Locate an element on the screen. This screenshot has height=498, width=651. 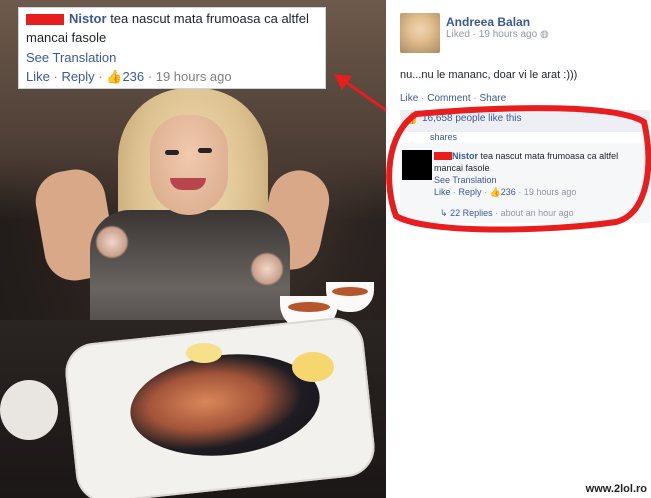
post-time: Liked · 19 hours ago ◍ is located at coordinates (497, 34).